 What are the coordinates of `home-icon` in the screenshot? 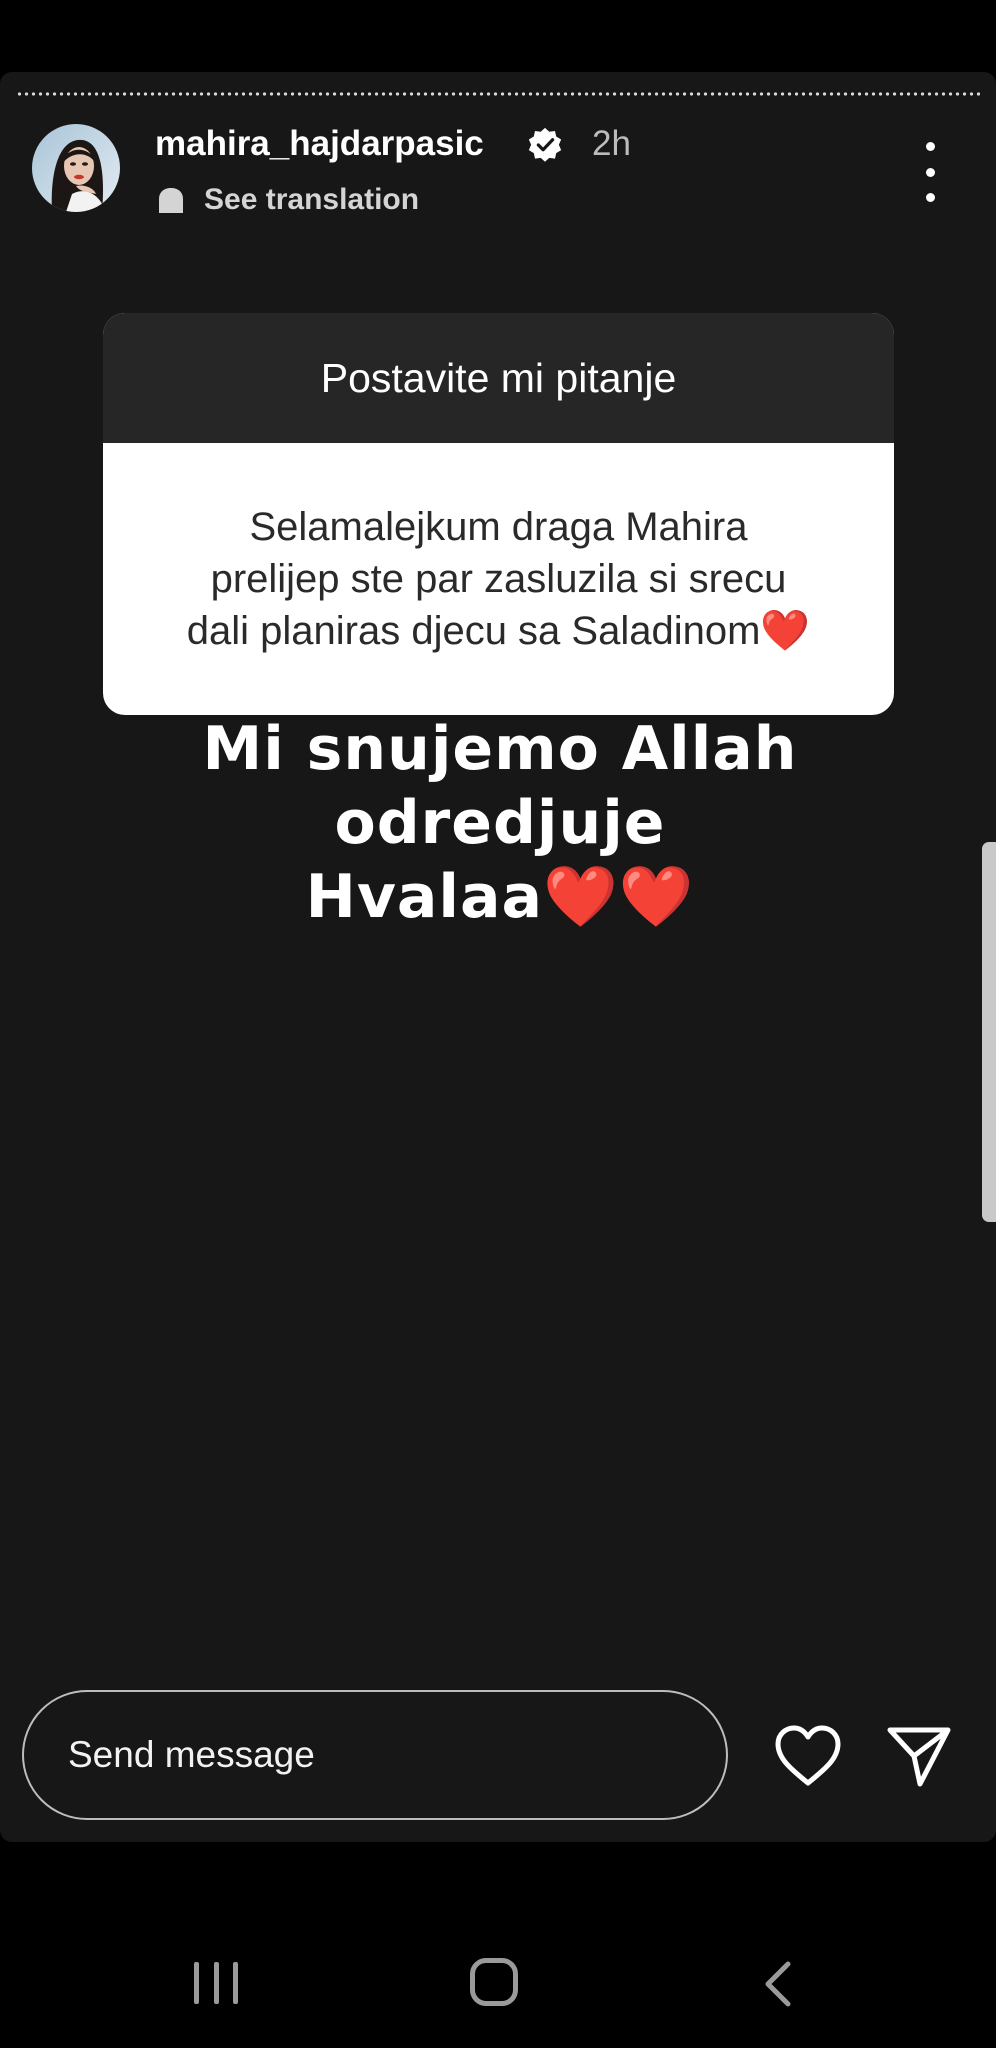 It's located at (494, 1982).